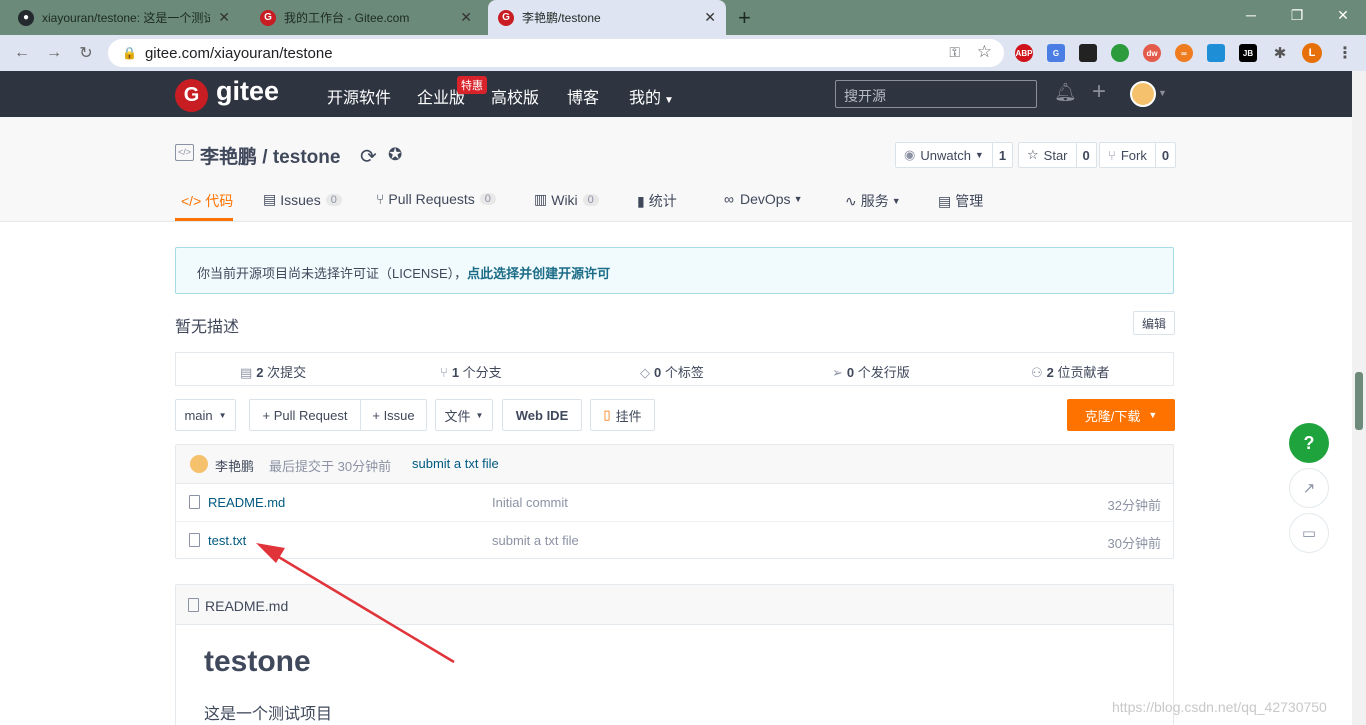 Image resolution: width=1366 pixels, height=725 pixels. What do you see at coordinates (1312, 53) in the screenshot?
I see `profile-avatar: L` at bounding box center [1312, 53].